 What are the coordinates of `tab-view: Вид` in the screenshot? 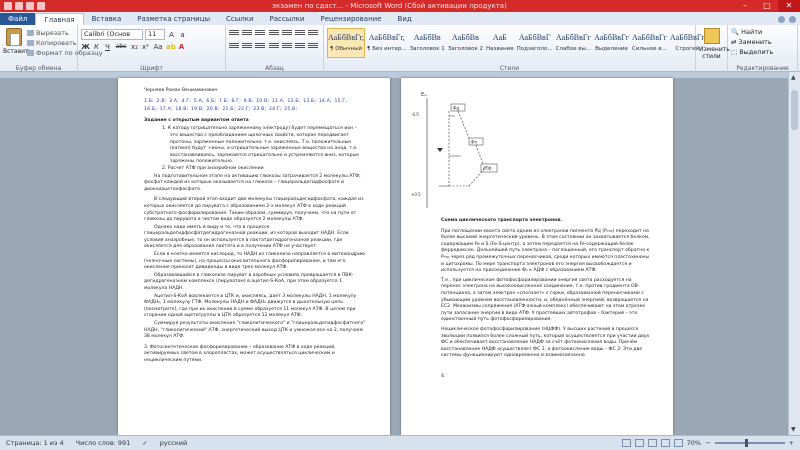 It's located at (405, 19).